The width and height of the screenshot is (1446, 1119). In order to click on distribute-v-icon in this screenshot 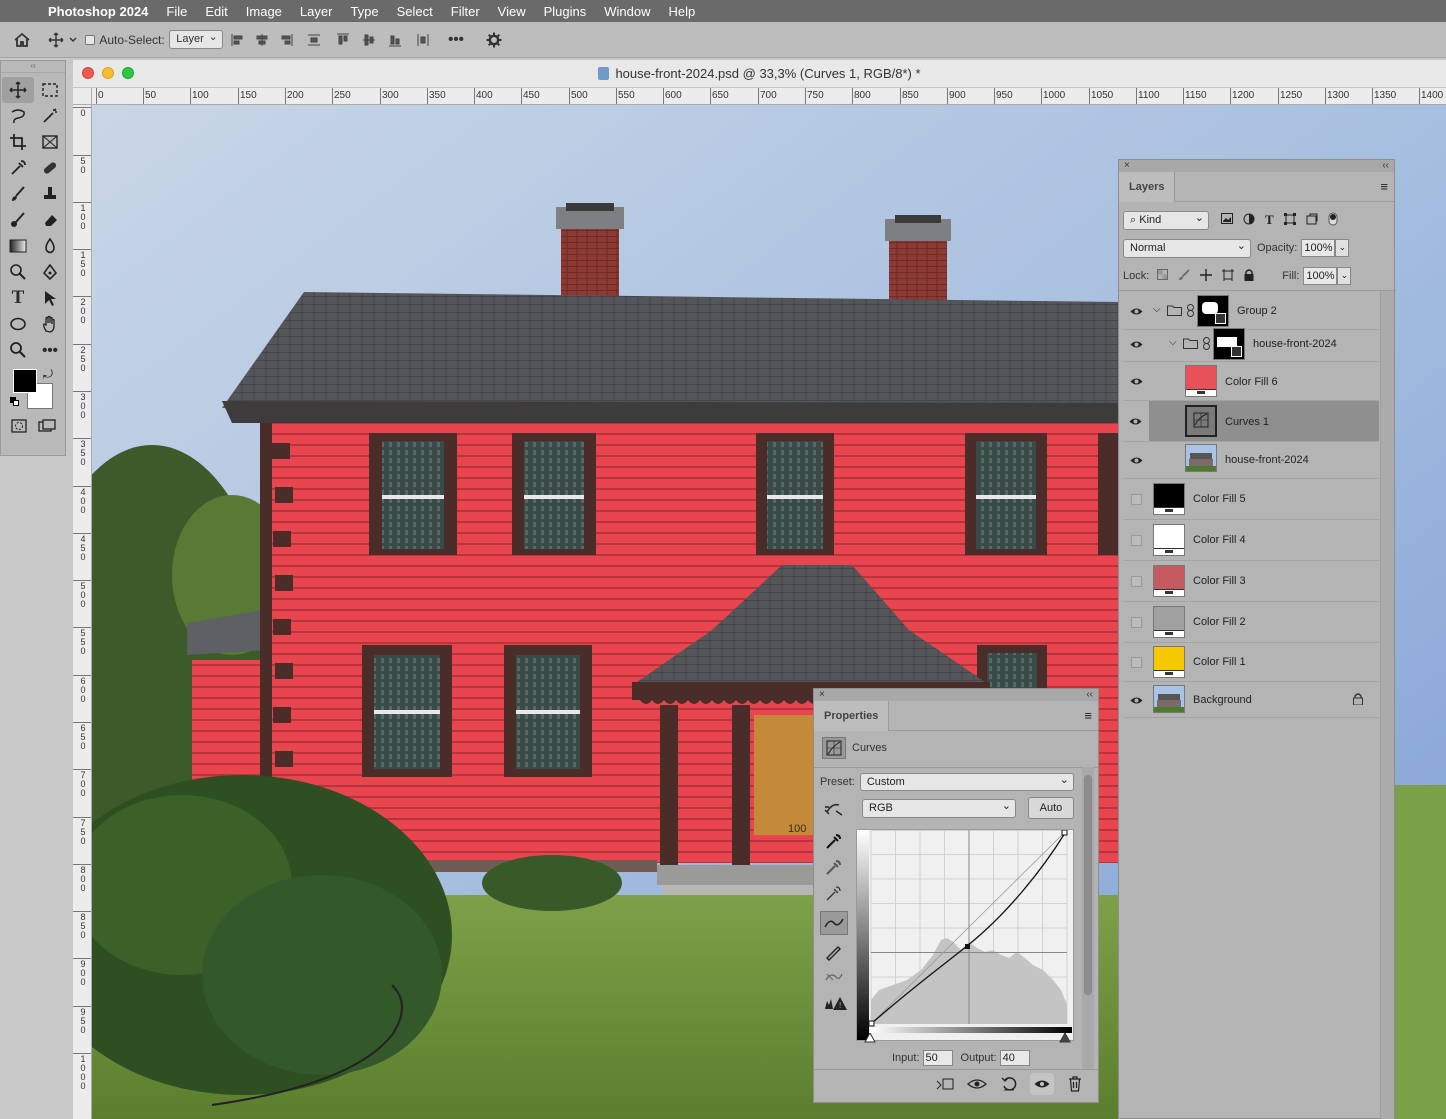, I will do `click(423, 40)`.